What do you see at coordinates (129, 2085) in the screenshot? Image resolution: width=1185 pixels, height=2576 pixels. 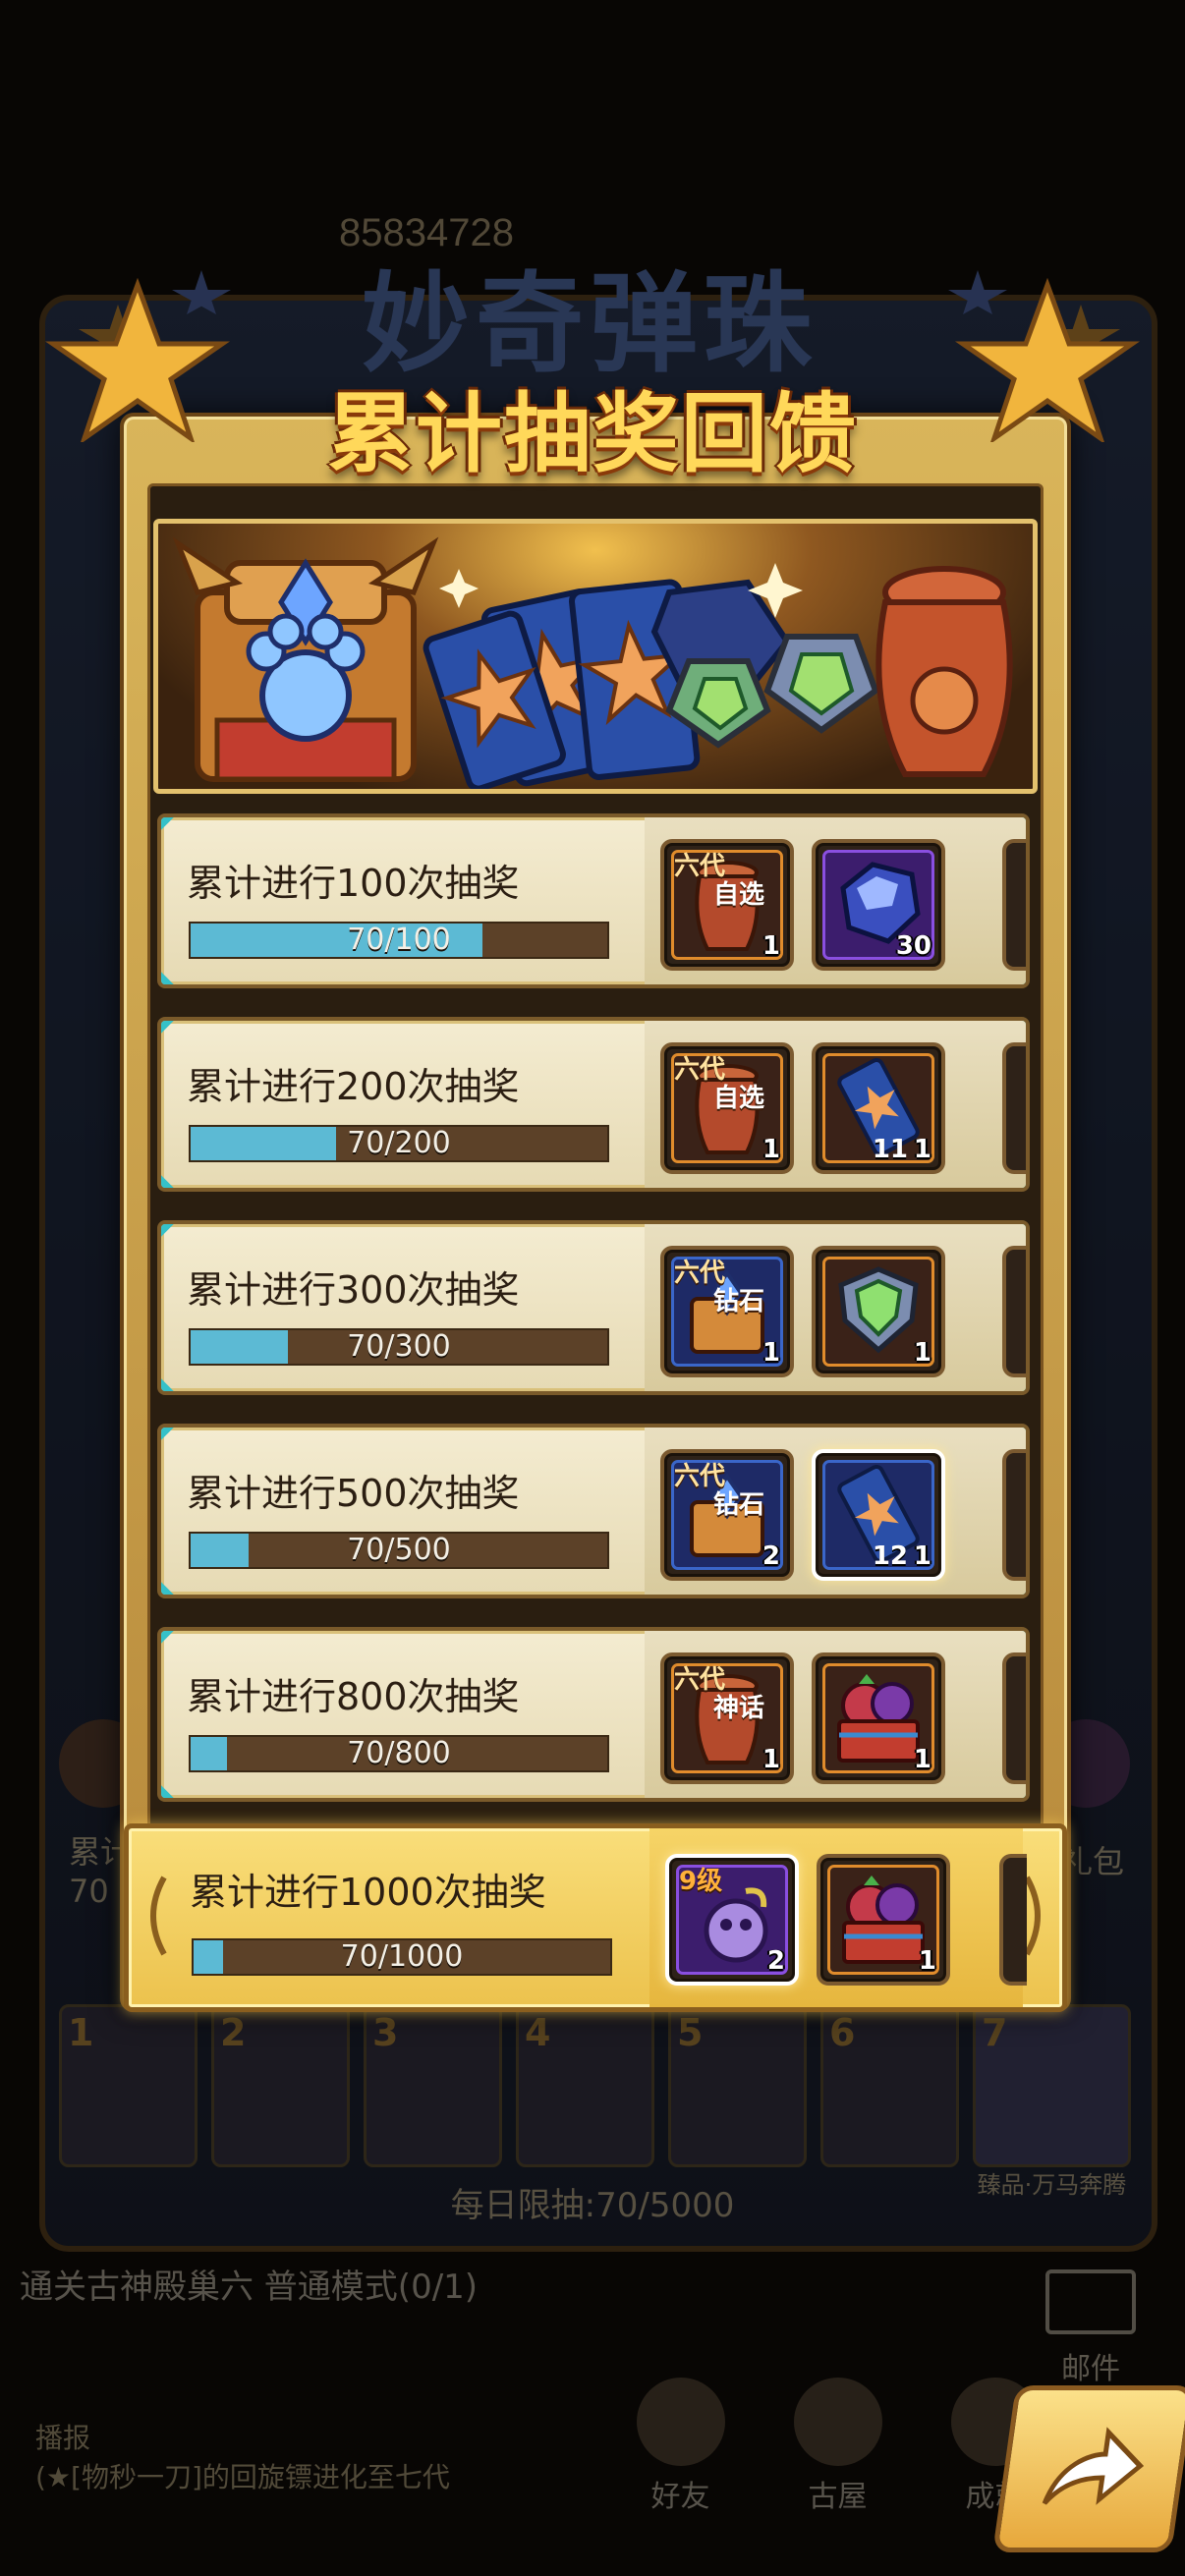 I see `draw-slot: 1` at bounding box center [129, 2085].